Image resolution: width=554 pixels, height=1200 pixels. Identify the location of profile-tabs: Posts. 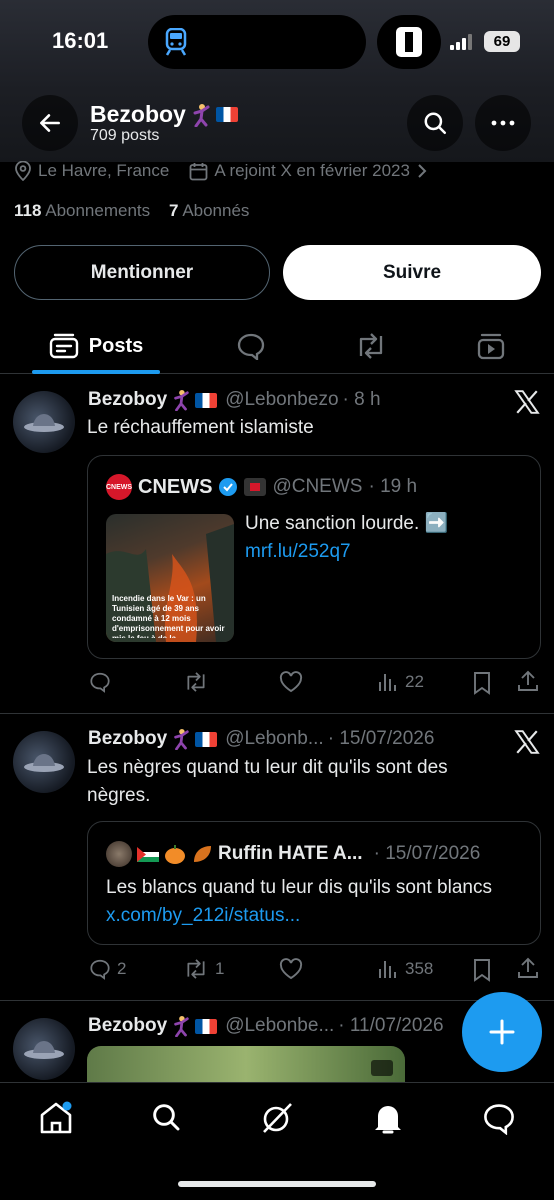
(277, 346).